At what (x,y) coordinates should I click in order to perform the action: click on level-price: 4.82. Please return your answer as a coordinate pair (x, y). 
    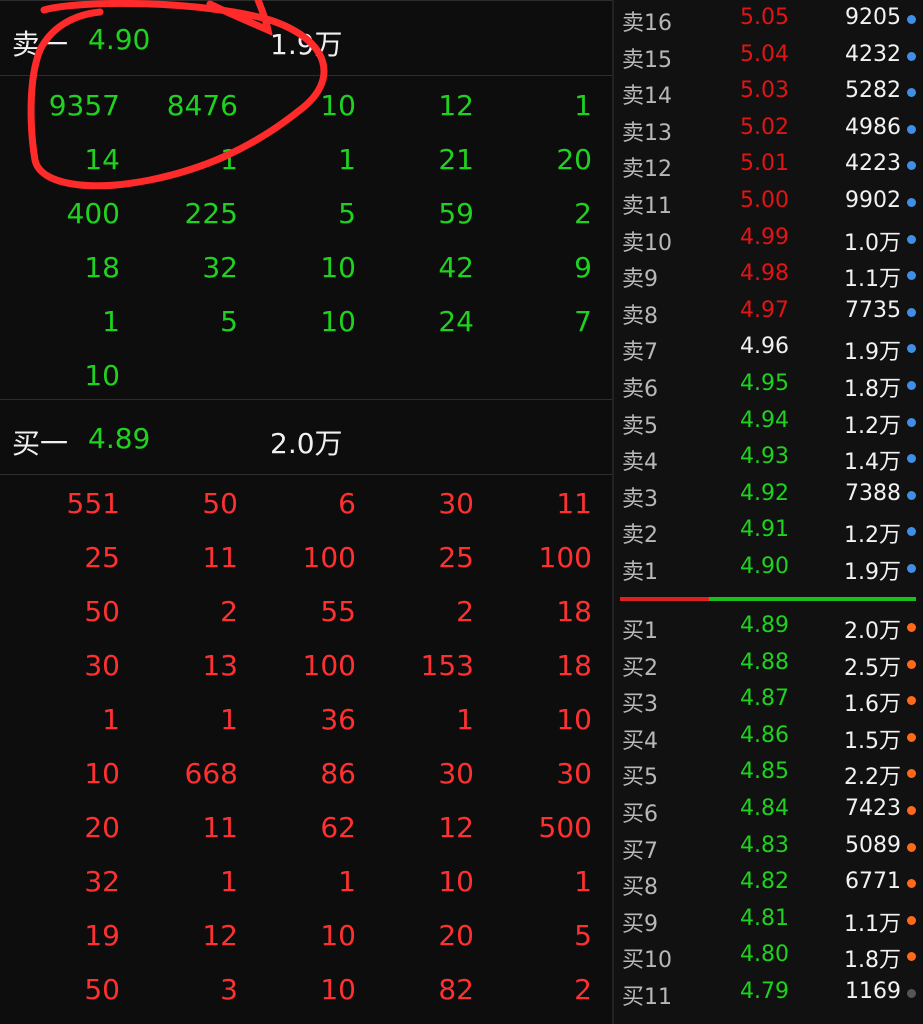
    Looking at the image, I should click on (764, 882).